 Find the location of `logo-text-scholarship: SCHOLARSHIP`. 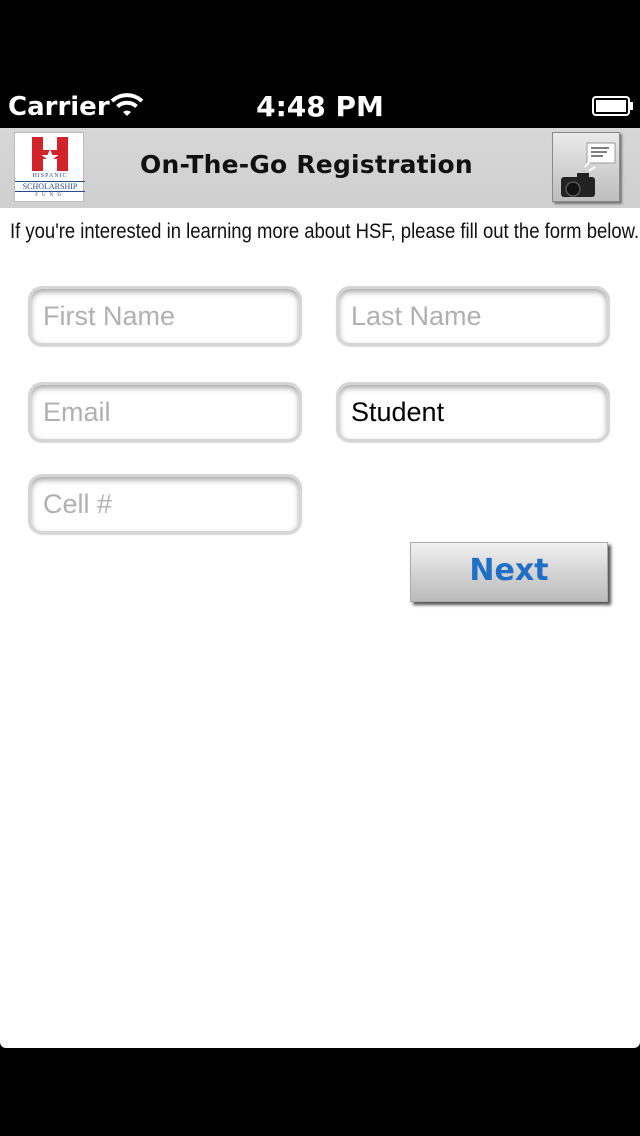

logo-text-scholarship: SCHOLARSHIP is located at coordinates (50, 186).